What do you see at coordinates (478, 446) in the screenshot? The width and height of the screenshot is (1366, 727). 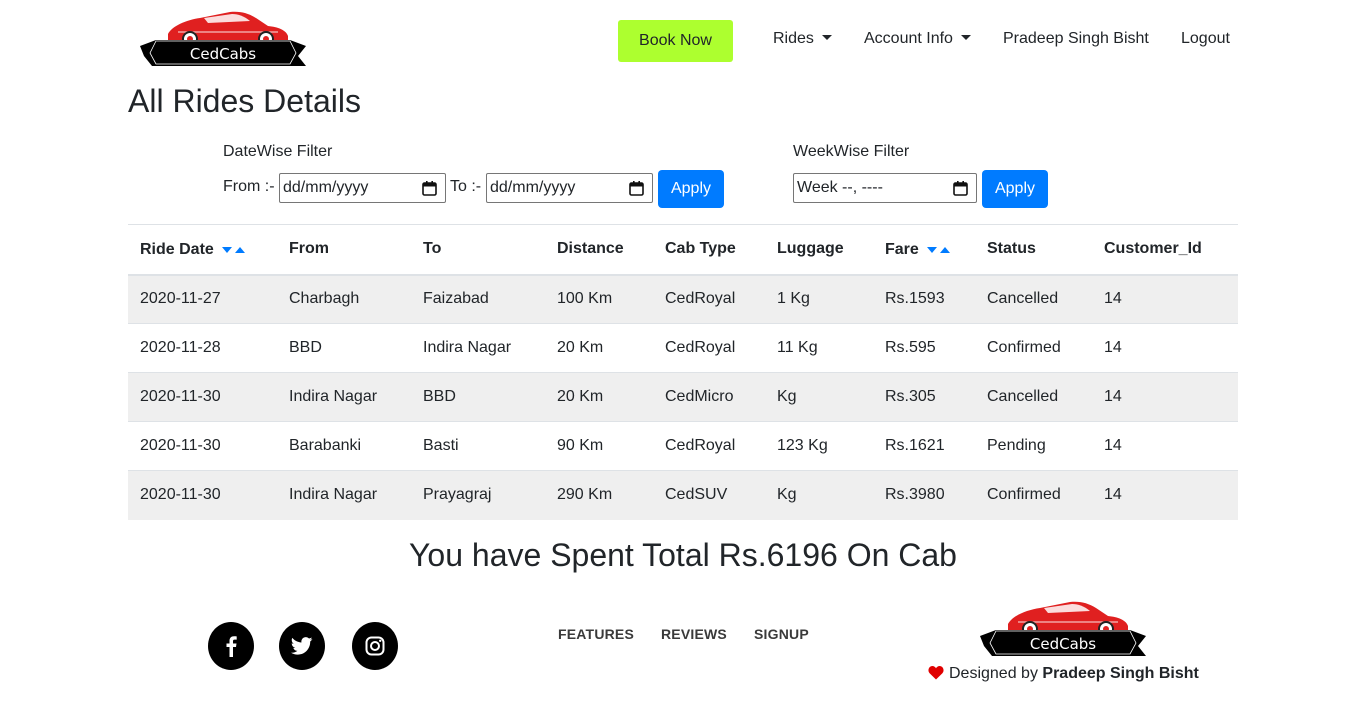 I see `to-cell: Basti` at bounding box center [478, 446].